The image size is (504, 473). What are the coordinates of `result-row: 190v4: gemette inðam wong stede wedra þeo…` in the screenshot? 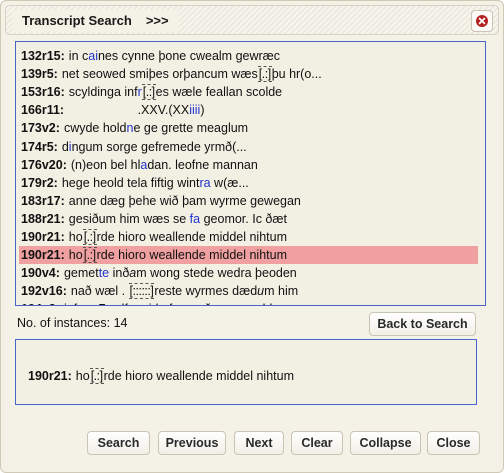 It's located at (248, 273).